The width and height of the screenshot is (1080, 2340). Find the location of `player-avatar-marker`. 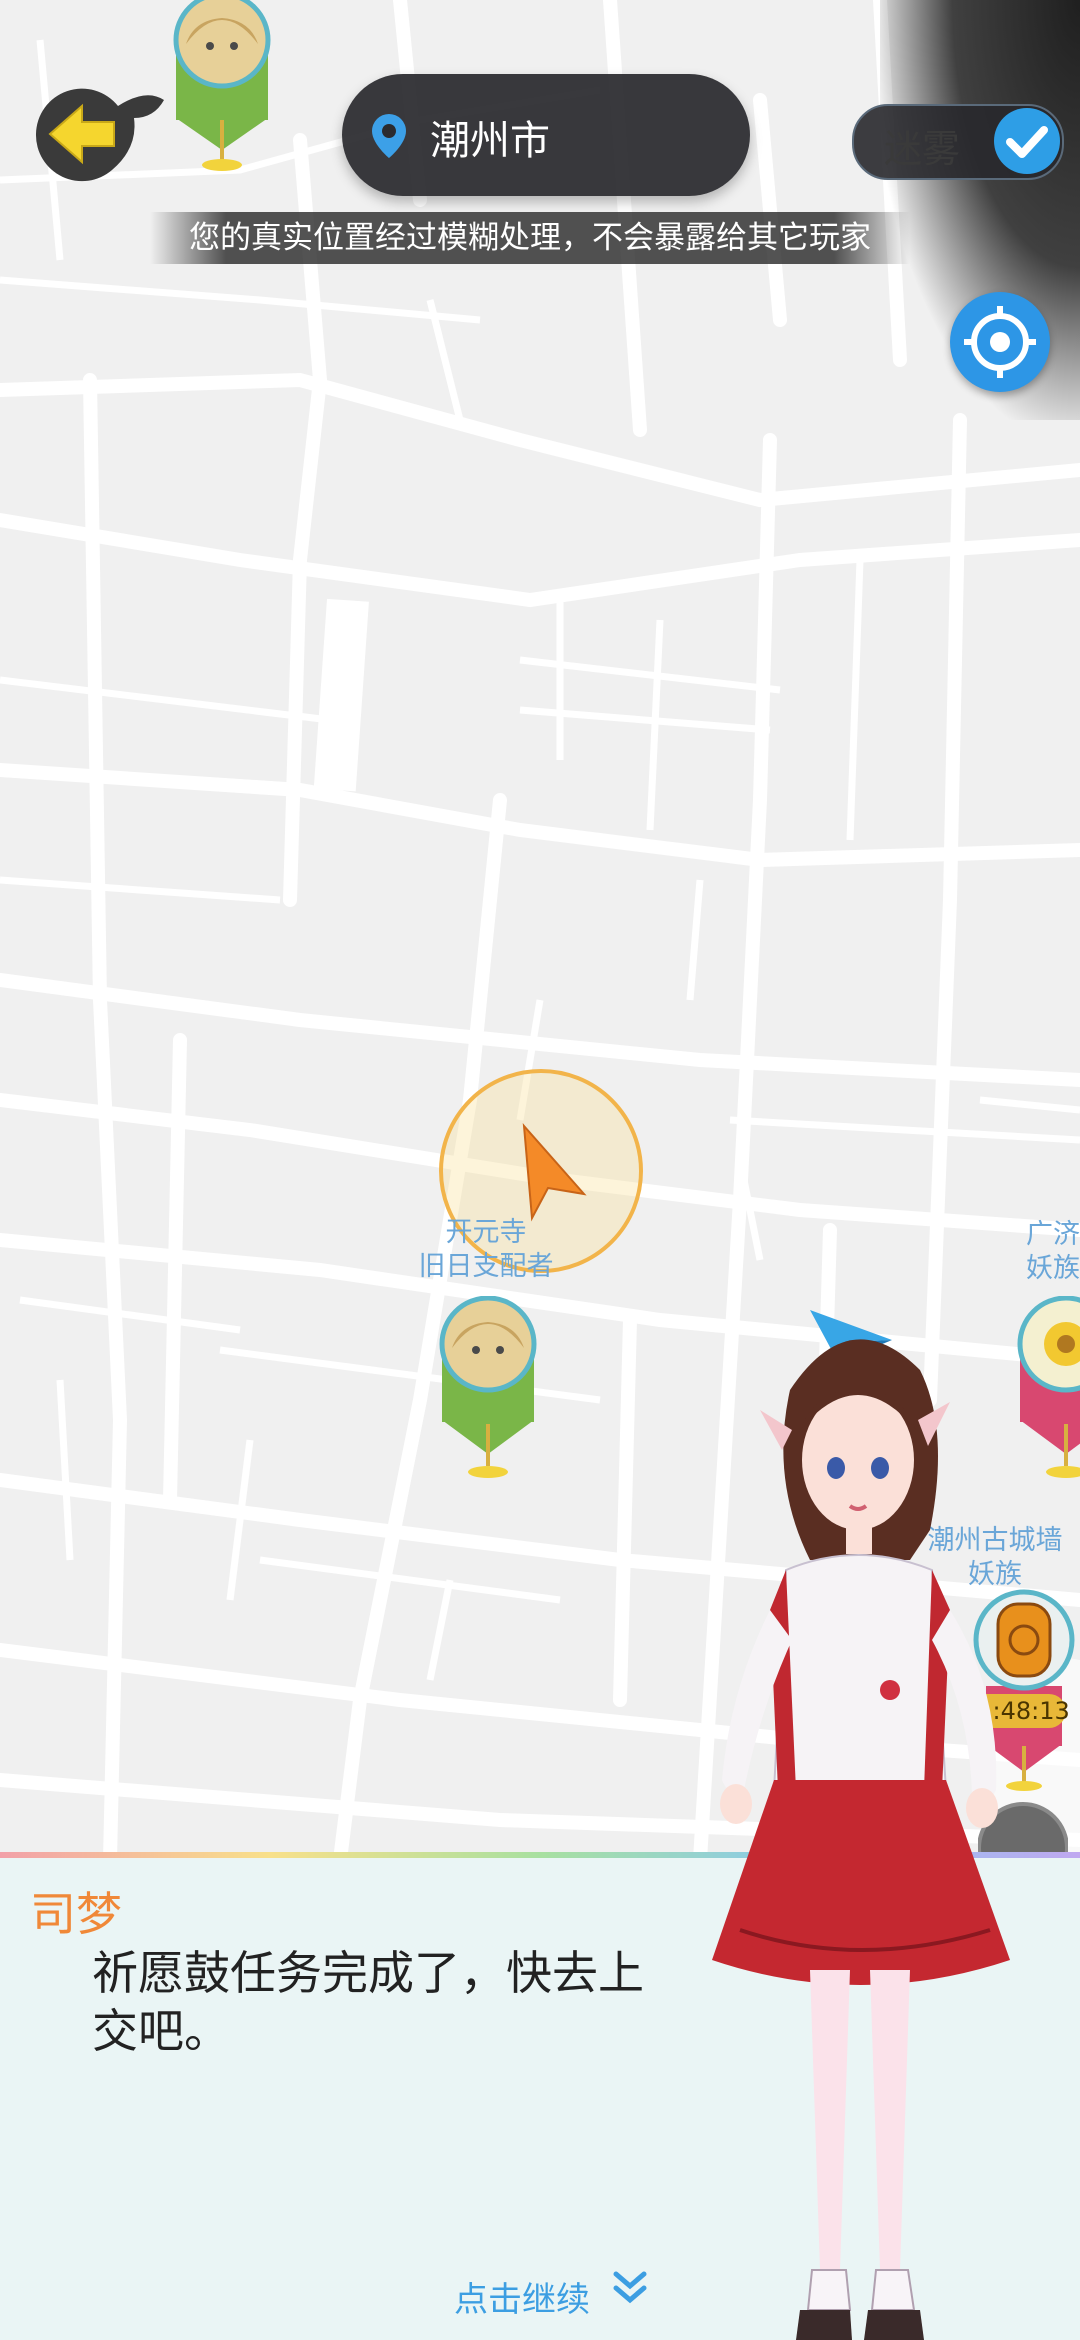

player-avatar-marker is located at coordinates (488, 1388).